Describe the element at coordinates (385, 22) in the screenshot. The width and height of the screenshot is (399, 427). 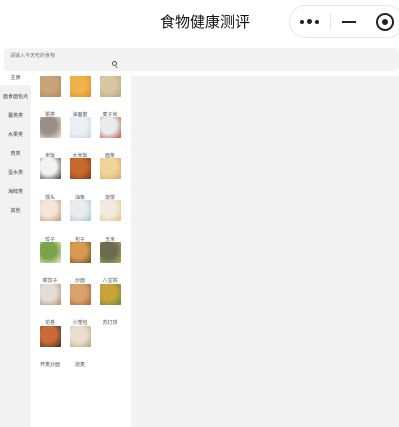
I see `close-circle-icon` at that location.